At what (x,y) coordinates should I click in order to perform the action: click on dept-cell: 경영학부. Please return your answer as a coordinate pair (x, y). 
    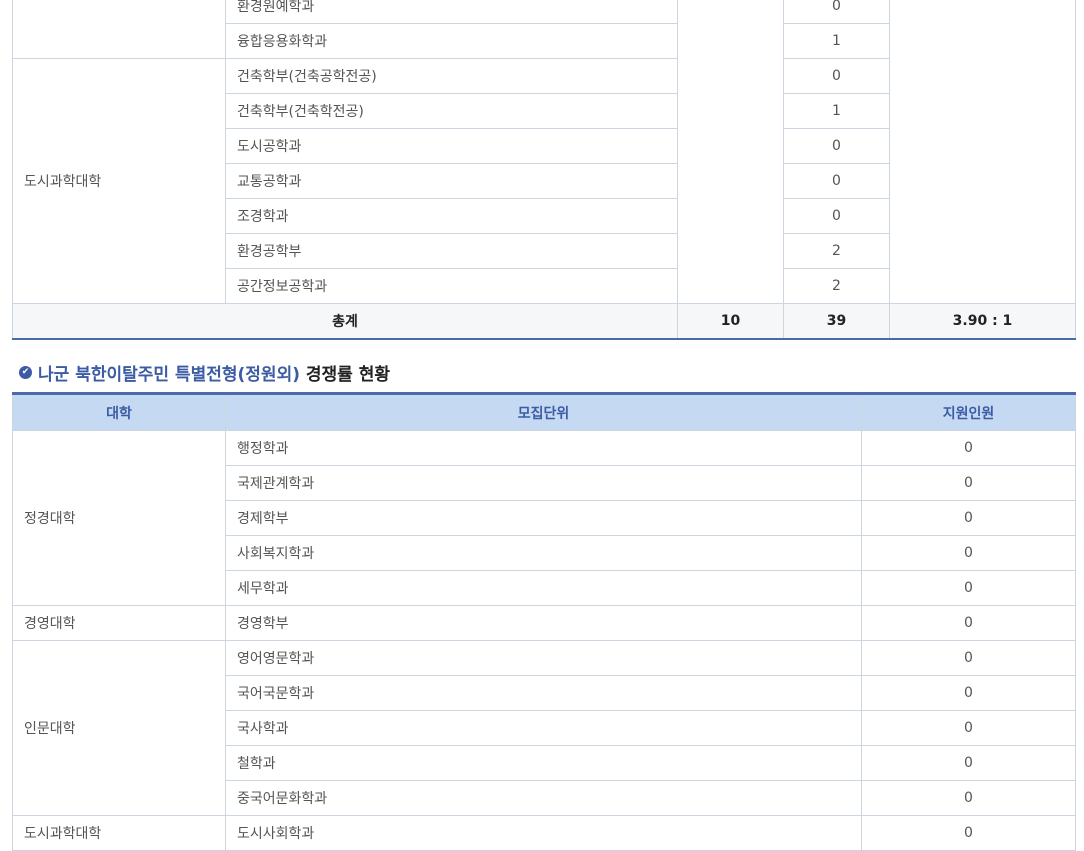
    Looking at the image, I should click on (543, 623).